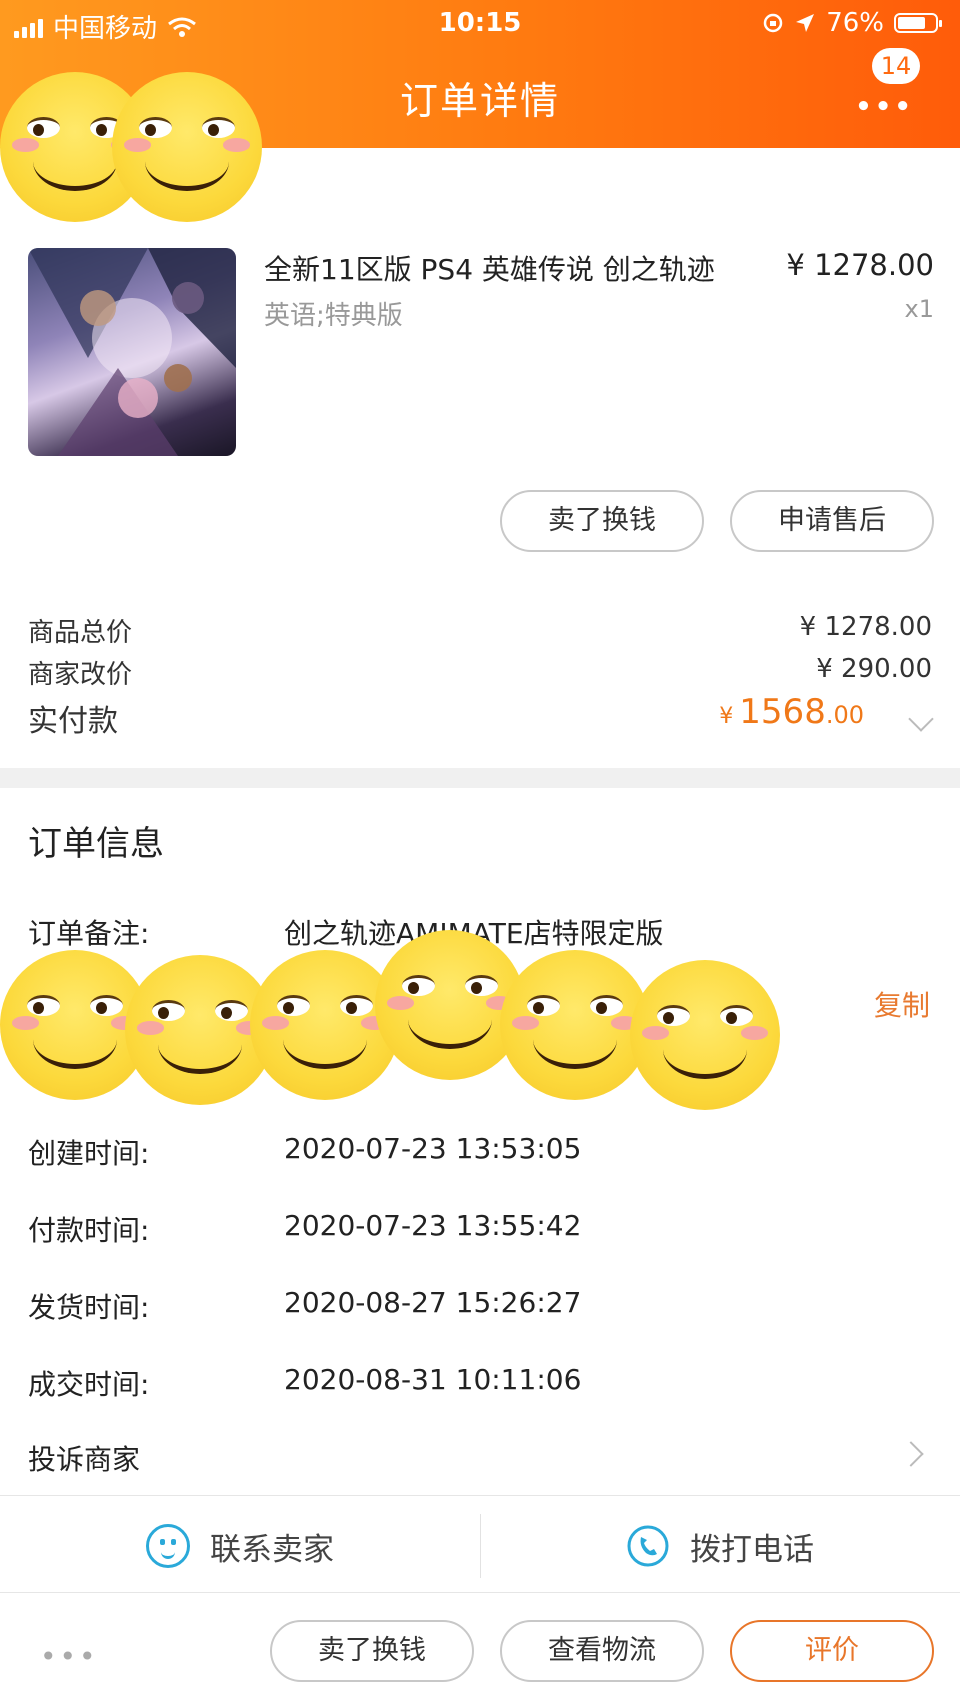  Describe the element at coordinates (433, 1225) in the screenshot. I see `pay-time-value: 2020-07-23 13:55:42` at that location.